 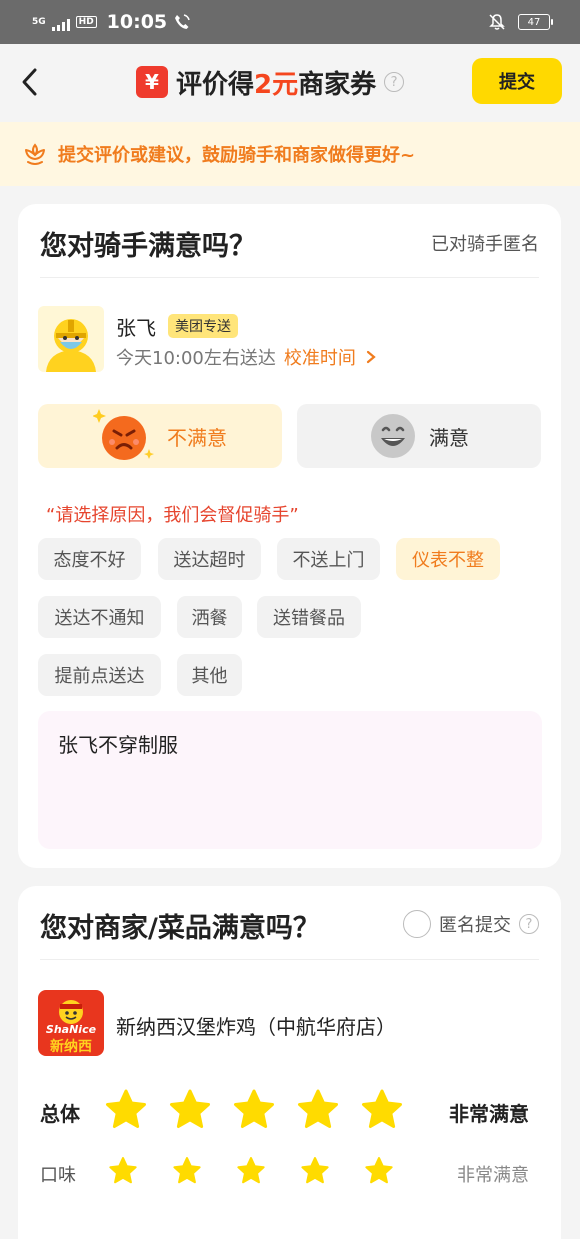 I want to click on signal-icon, so click(x=60, y=25).